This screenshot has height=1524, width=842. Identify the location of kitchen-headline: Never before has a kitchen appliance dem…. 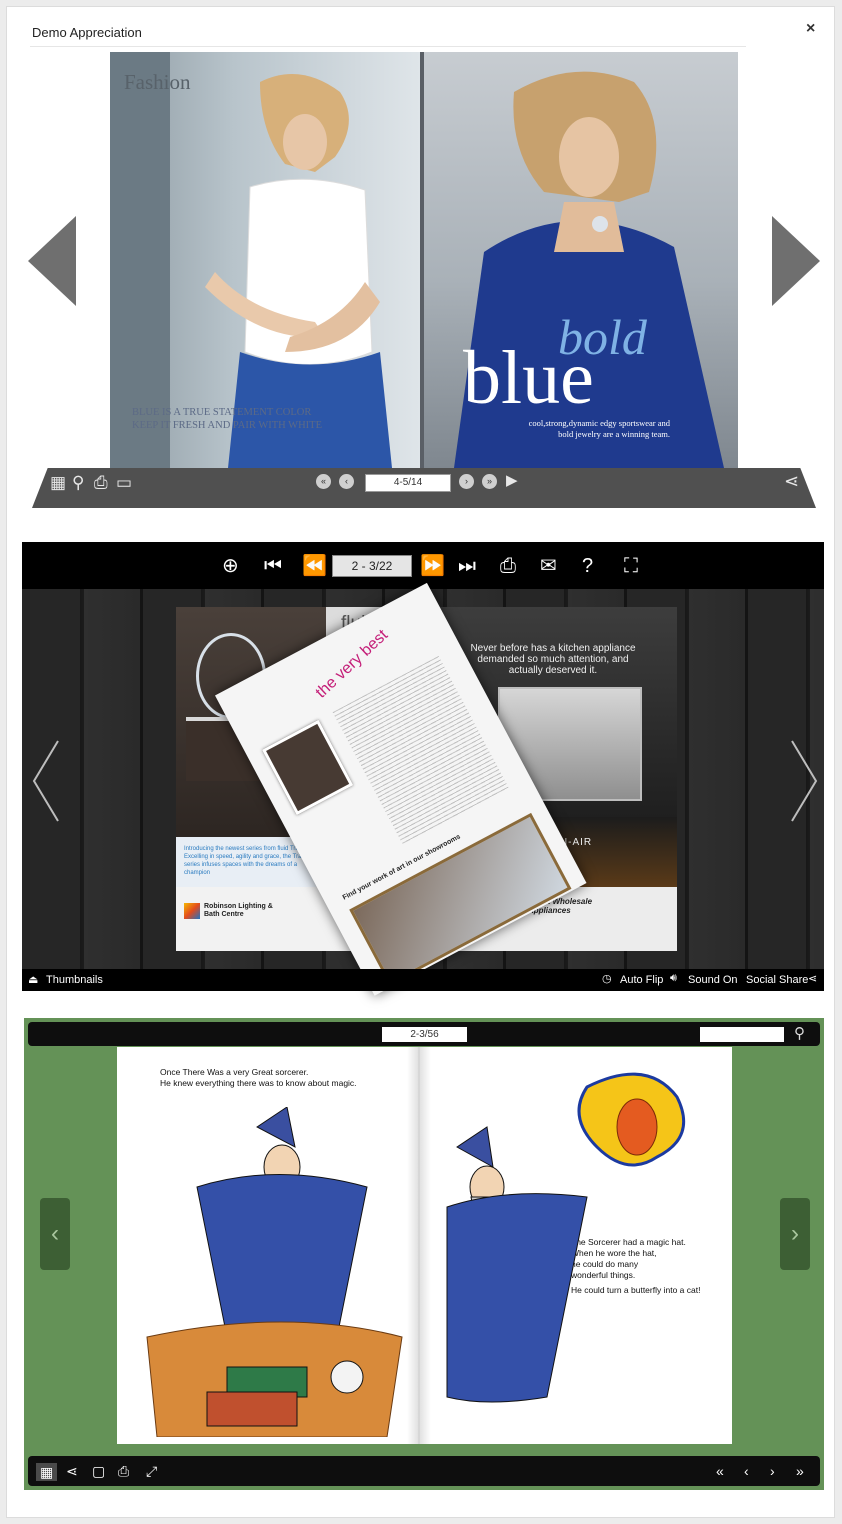
(553, 659).